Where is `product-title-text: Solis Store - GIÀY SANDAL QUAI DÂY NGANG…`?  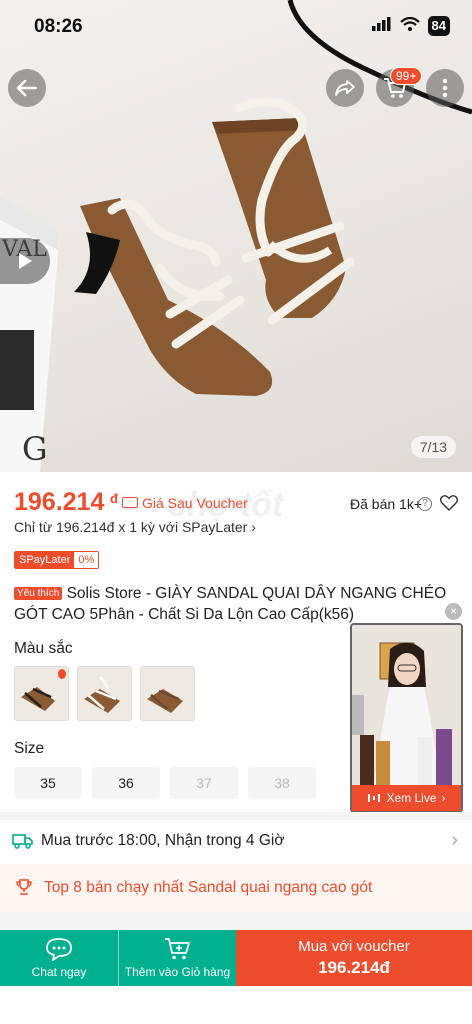 product-title-text: Solis Store - GIÀY SANDAL QUAI DÂY NGANG… is located at coordinates (230, 604).